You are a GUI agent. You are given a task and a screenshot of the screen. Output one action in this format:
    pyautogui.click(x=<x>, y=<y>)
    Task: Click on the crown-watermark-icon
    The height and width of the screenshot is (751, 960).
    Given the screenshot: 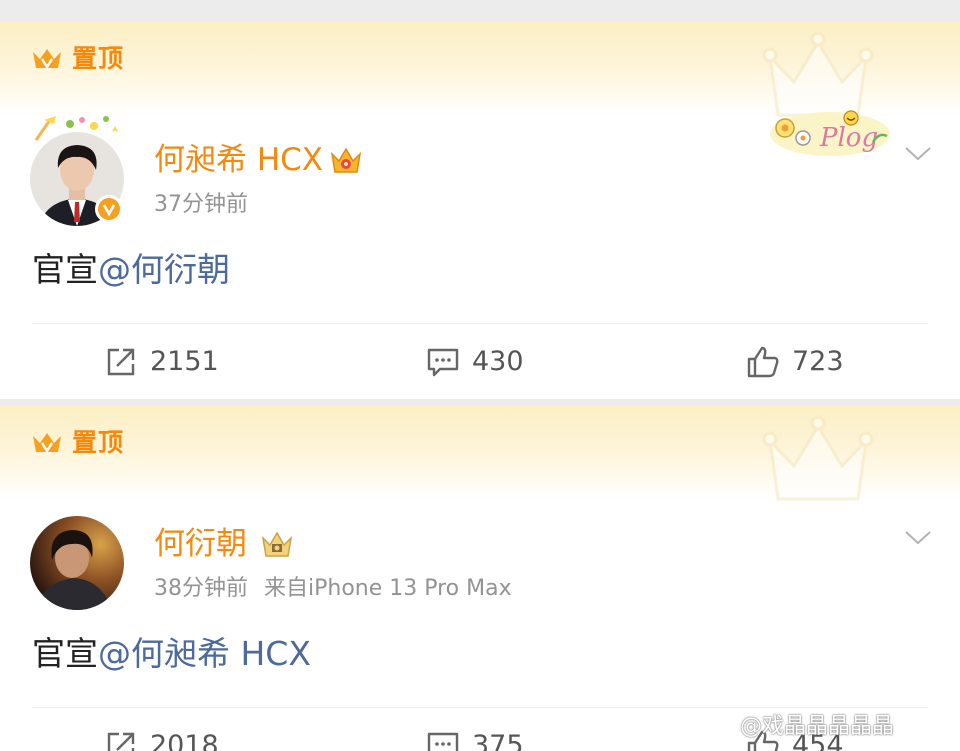 What is the action you would take?
    pyautogui.click(x=818, y=458)
    